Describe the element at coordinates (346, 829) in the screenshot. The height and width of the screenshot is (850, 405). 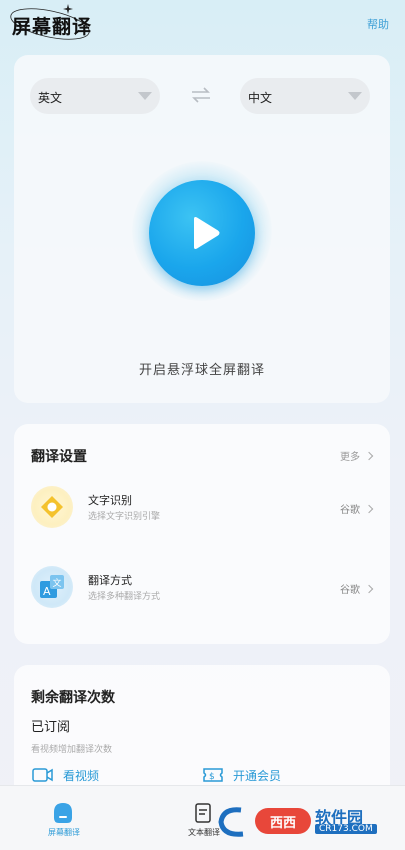
I see `watermark-url: CR173.COM` at that location.